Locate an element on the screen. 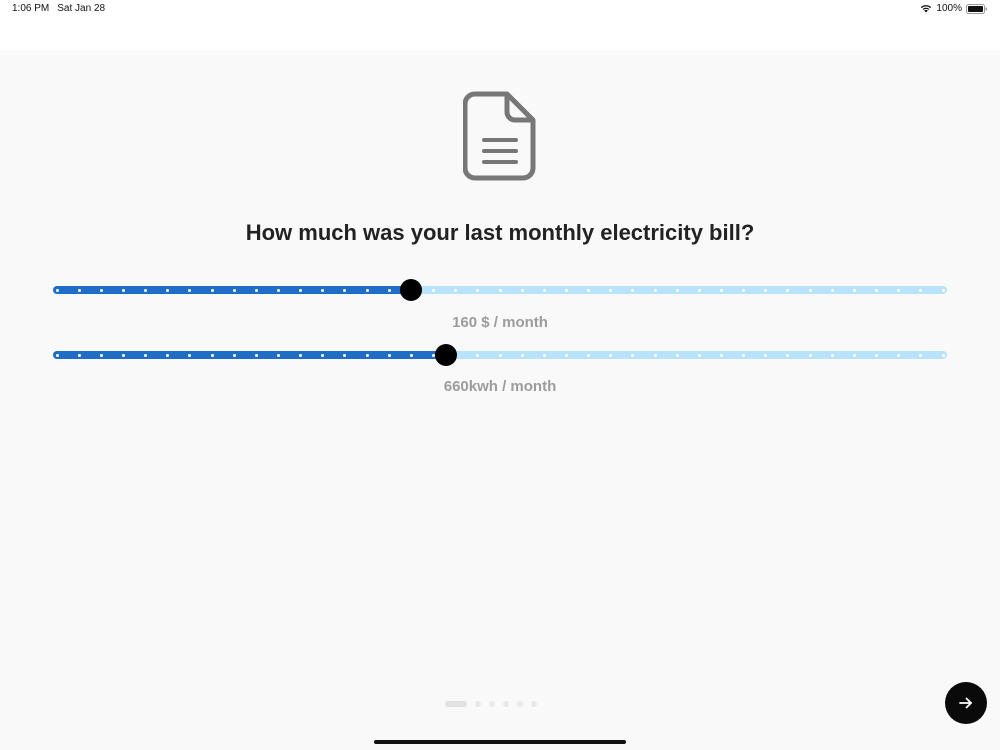 Image resolution: width=1000 pixels, height=750 pixels. arrow-right-icon is located at coordinates (965, 703).